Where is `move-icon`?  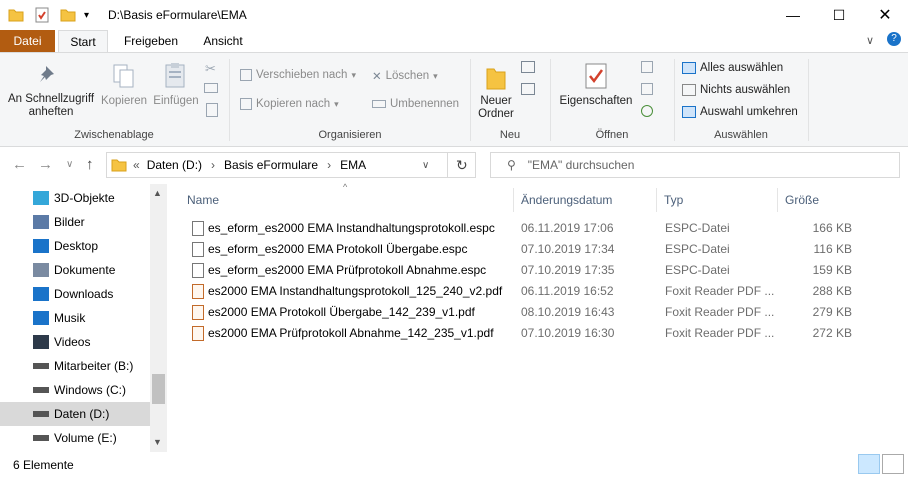 move-icon is located at coordinates (246, 75).